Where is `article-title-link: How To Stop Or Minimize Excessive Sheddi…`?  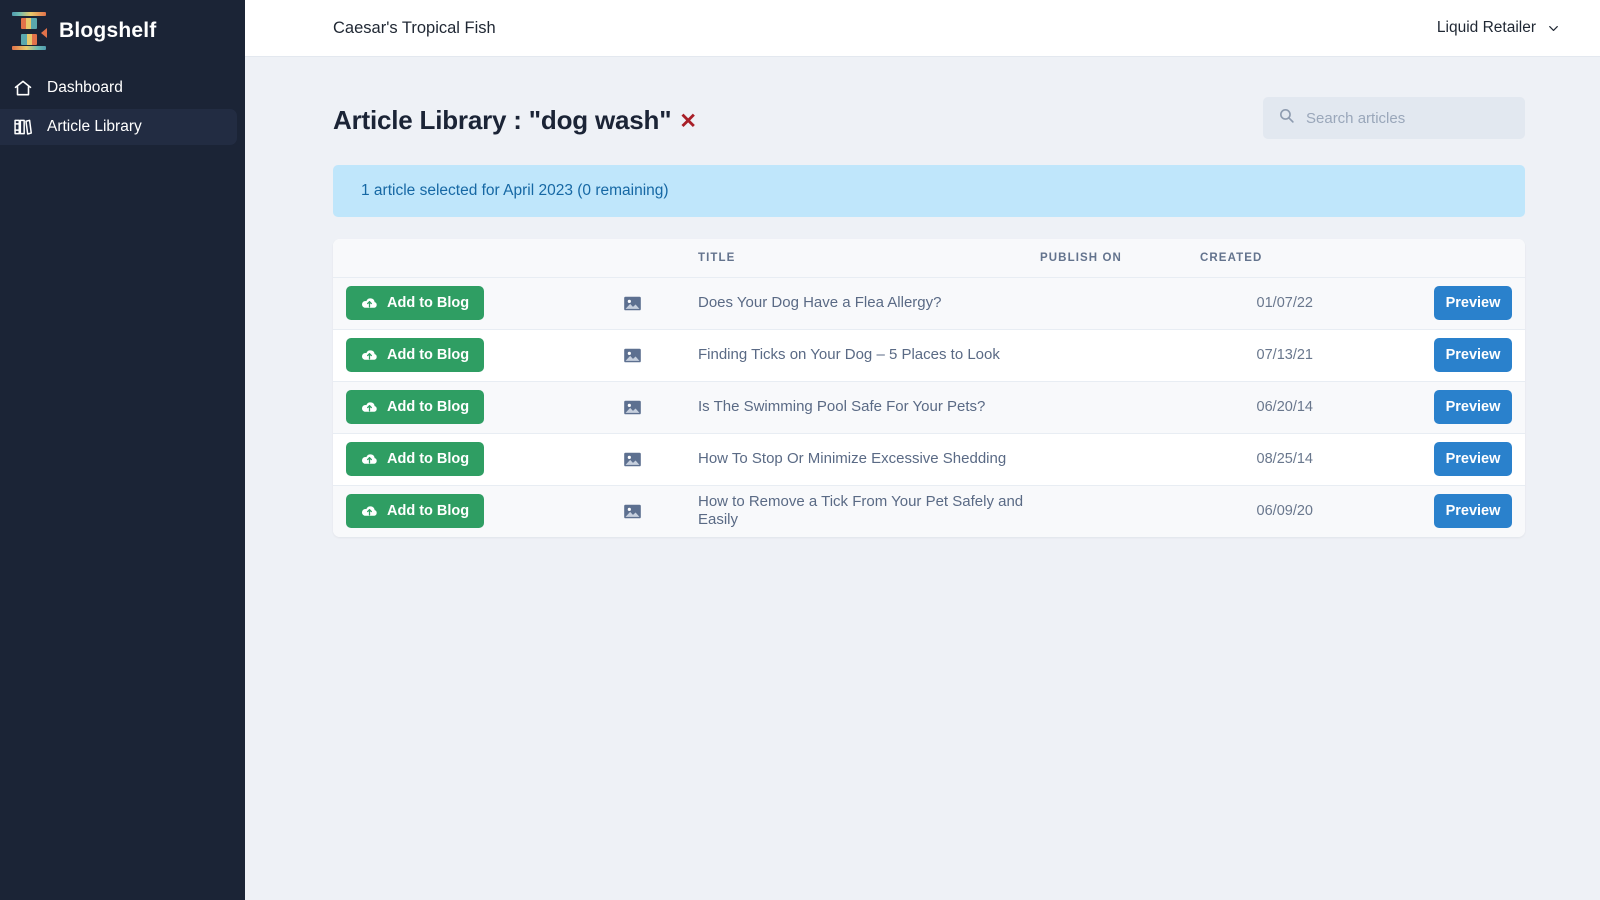 article-title-link: How To Stop Or Minimize Excessive Sheddi… is located at coordinates (852, 458).